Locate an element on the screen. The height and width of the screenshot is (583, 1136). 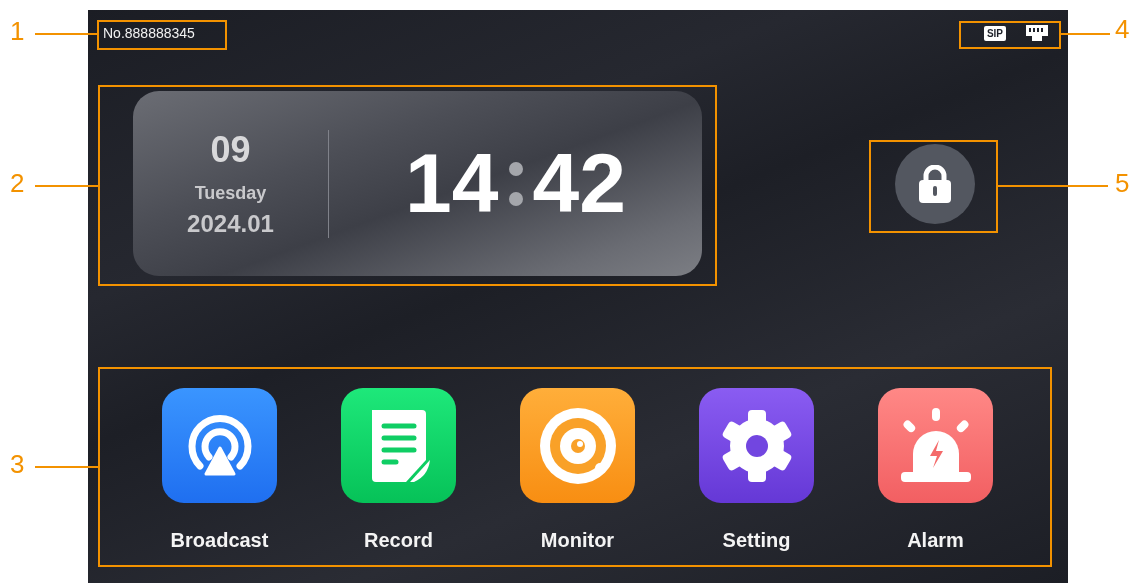
app-label: Broadcast is located at coordinates (219, 540).